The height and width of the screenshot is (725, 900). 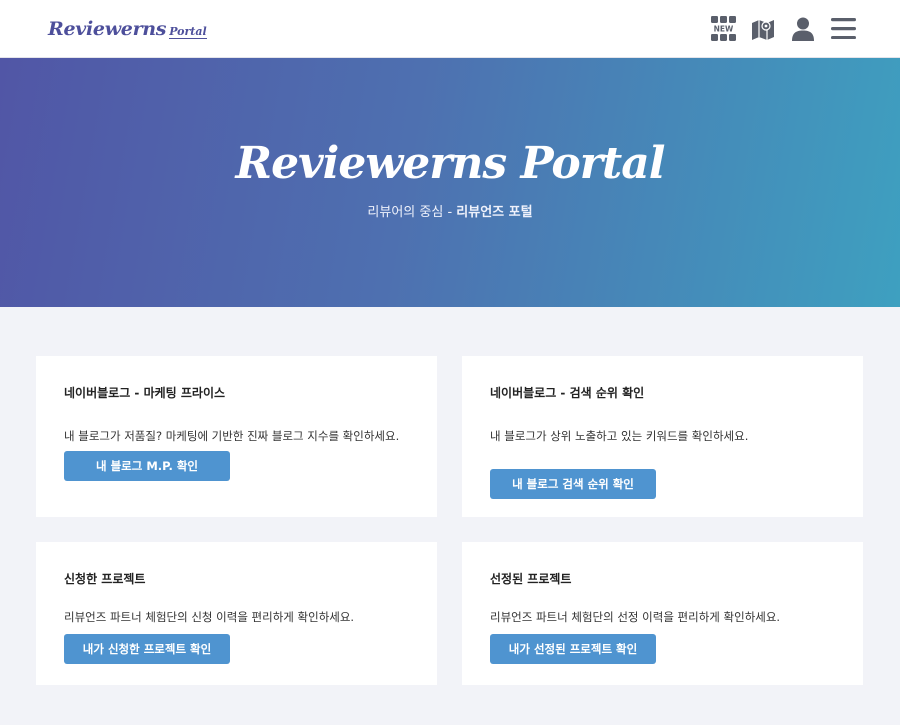 I want to click on card-description: 리뷰언즈 파트너 체험단의 선정 이력을 편리하게 확인하세요., so click(x=635, y=617).